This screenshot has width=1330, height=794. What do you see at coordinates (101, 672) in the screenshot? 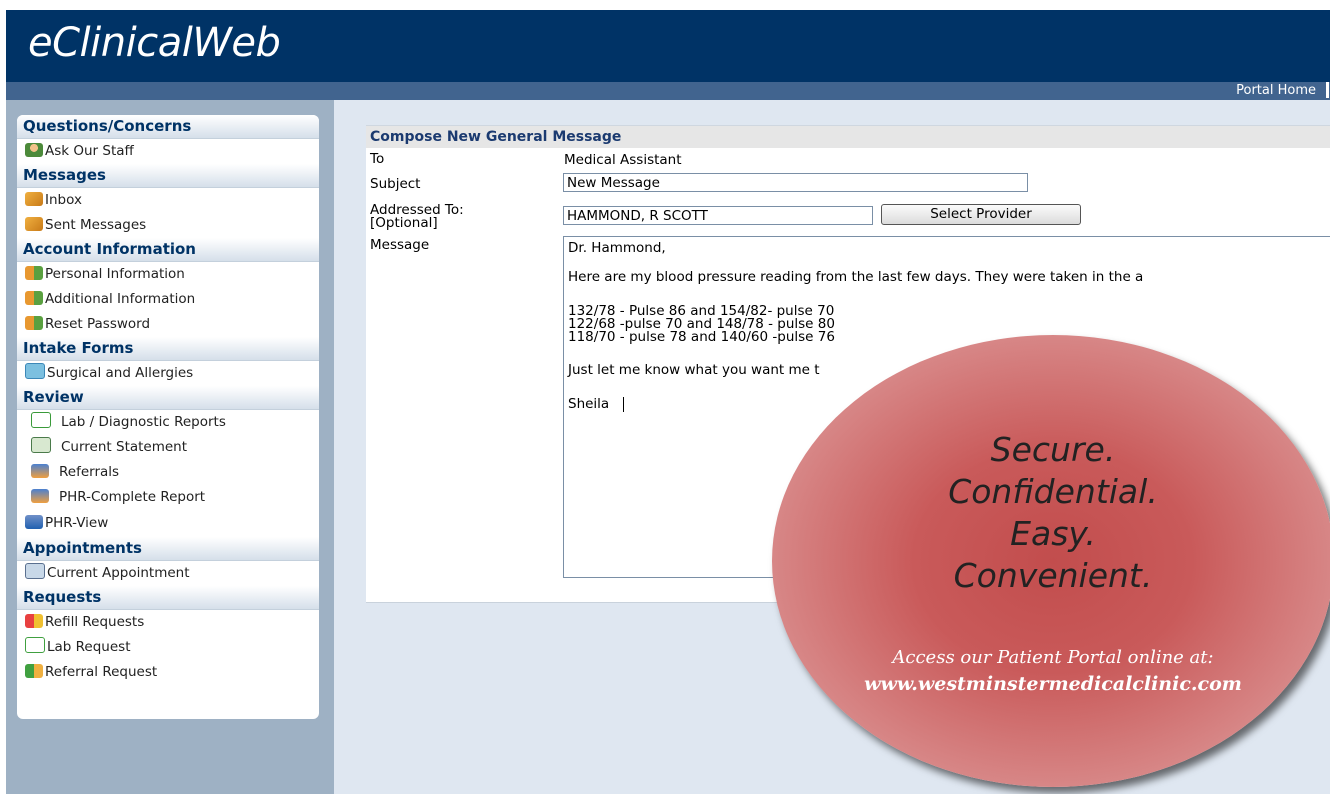
I see `sidebar-item-label: Referral Request` at bounding box center [101, 672].